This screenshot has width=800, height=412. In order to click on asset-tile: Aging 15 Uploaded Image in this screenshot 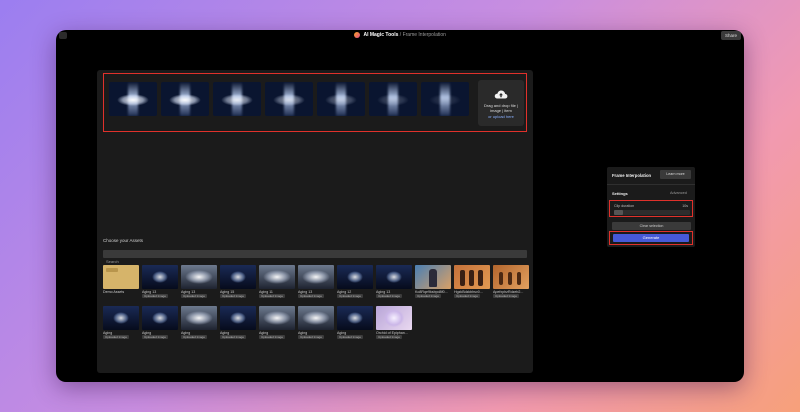, I will do `click(238, 282)`.